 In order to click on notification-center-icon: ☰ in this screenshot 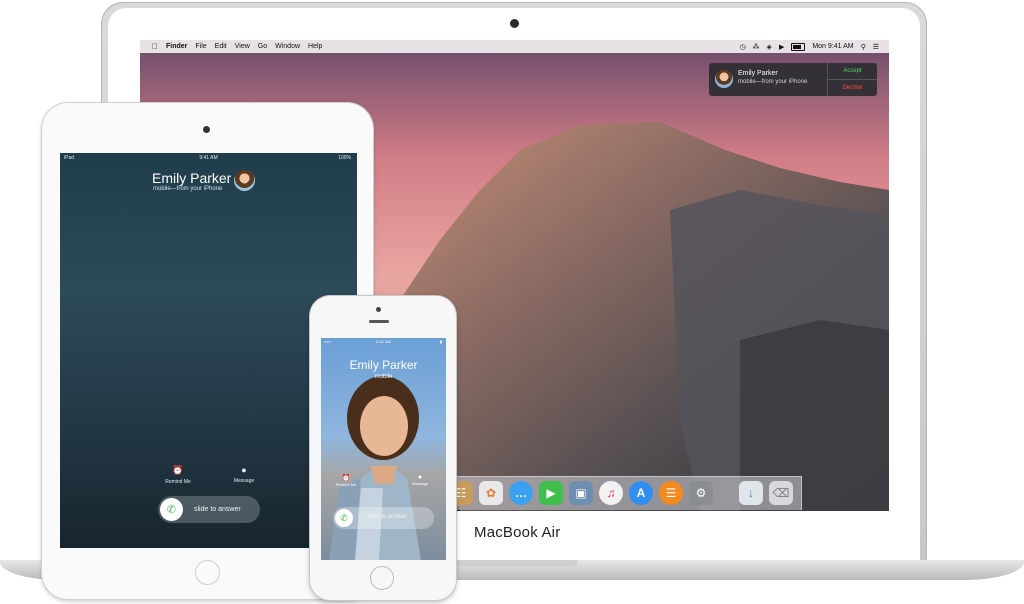, I will do `click(876, 47)`.